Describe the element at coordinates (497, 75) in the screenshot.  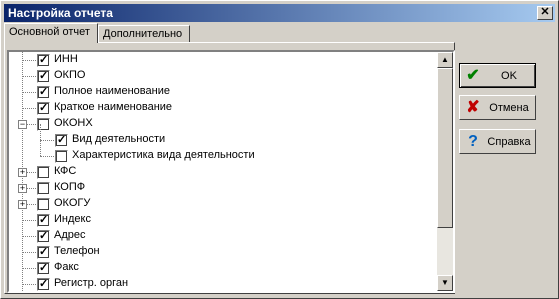
I see `ok-button: ✔ OK` at that location.